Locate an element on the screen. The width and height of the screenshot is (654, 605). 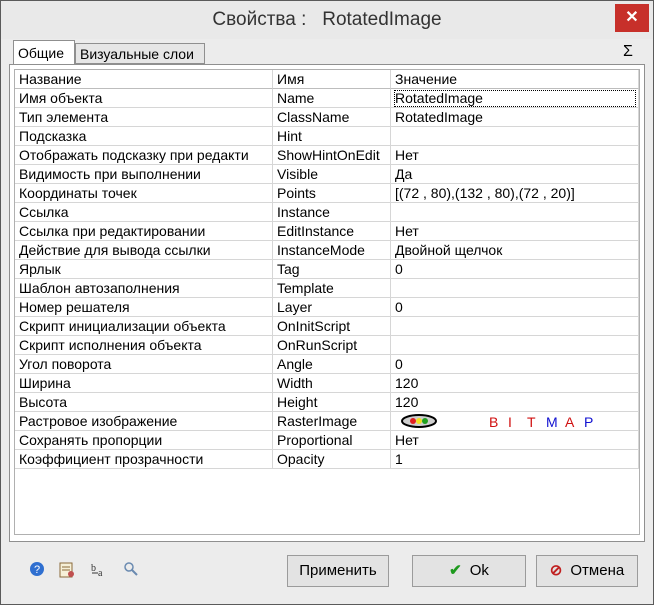
property-name: RasterImage is located at coordinates (332, 421).